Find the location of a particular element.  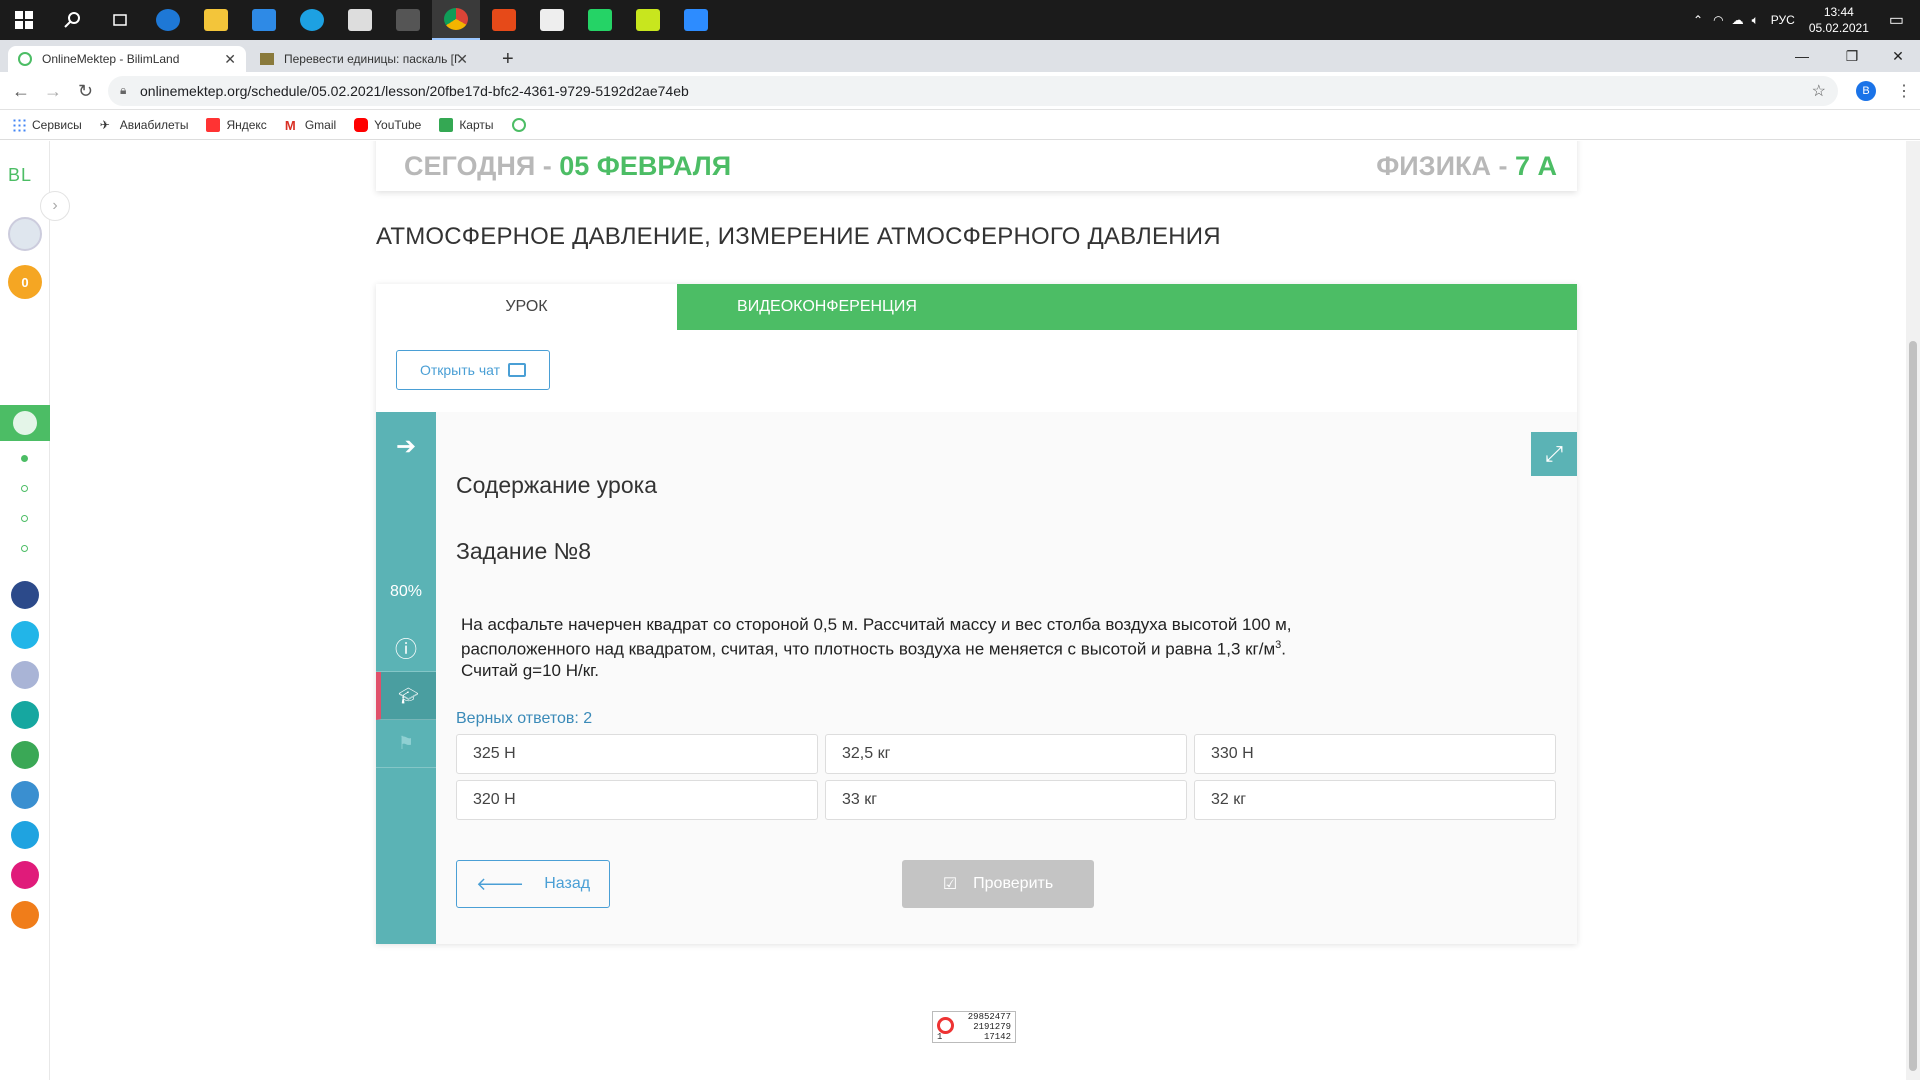

bookmark-label: Яндекс is located at coordinates (246, 124).